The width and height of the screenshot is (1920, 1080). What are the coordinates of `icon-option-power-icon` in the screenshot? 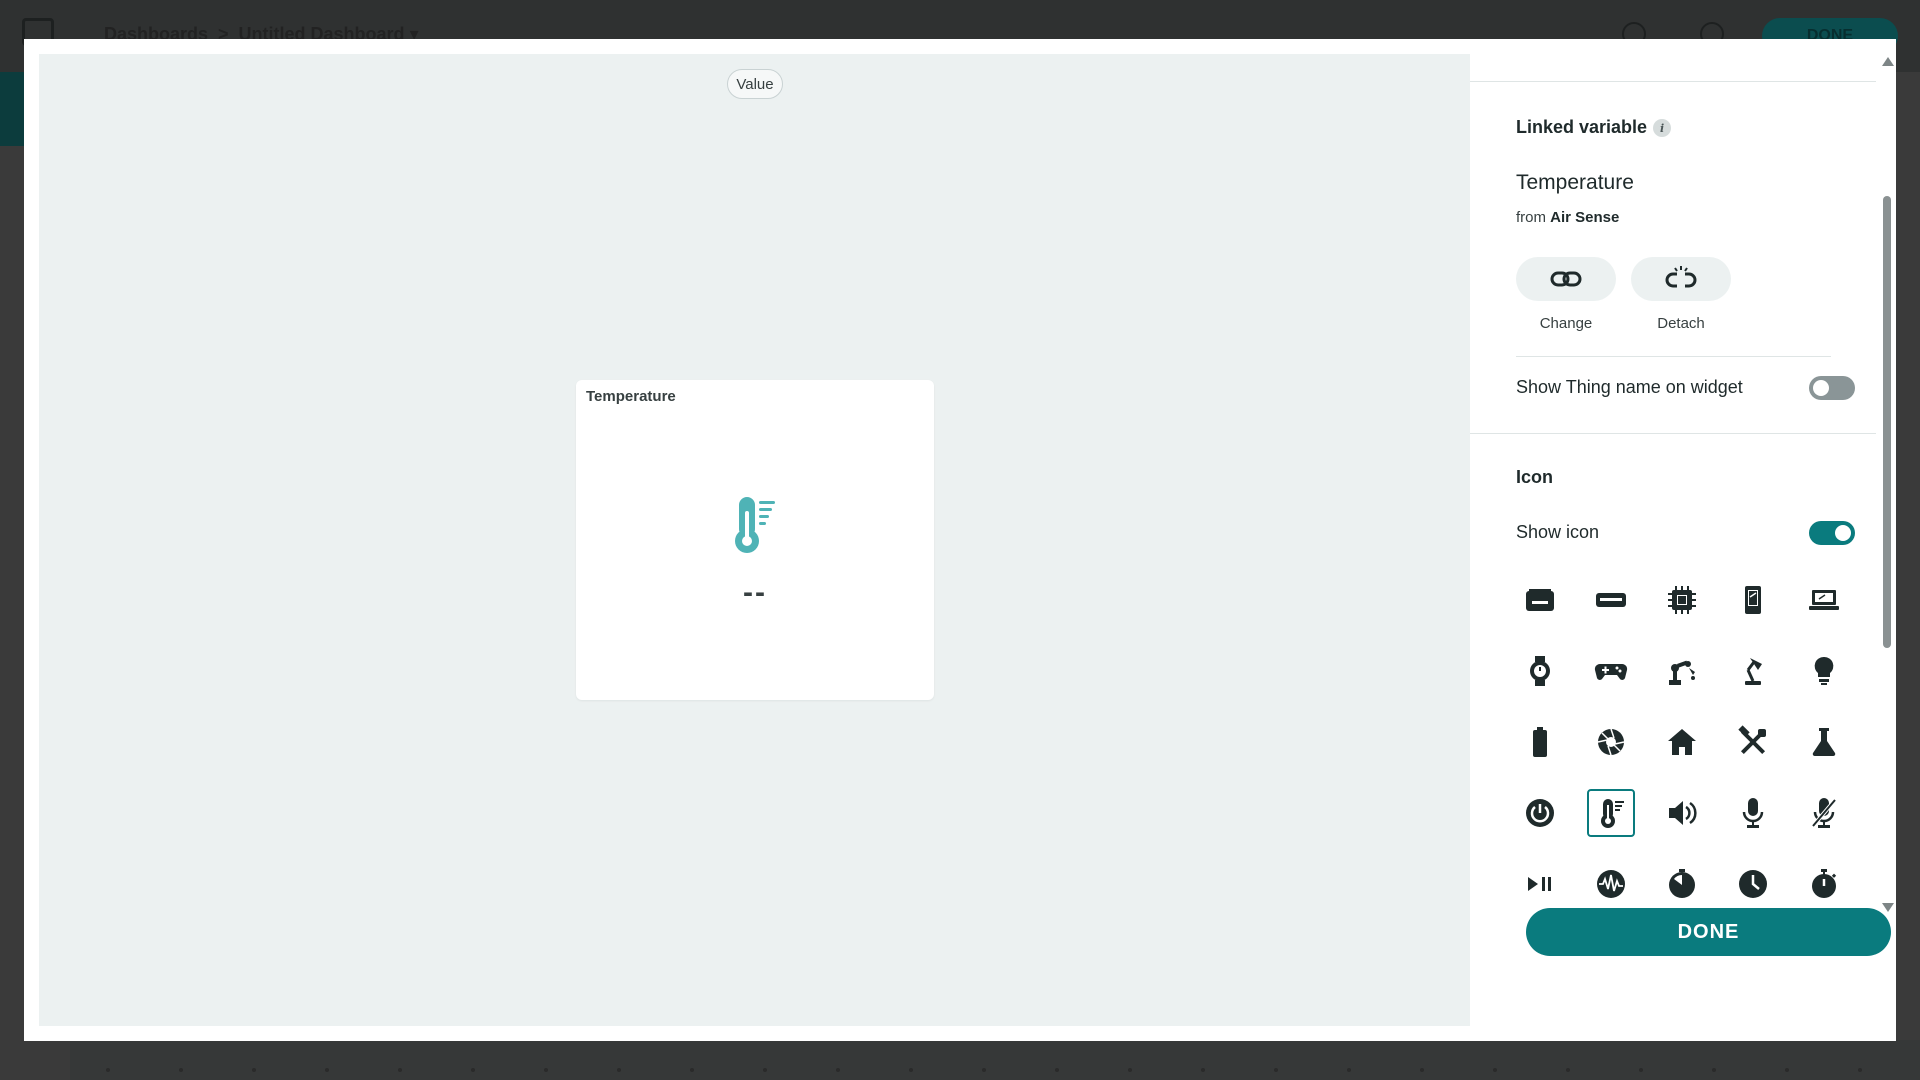 It's located at (1540, 813).